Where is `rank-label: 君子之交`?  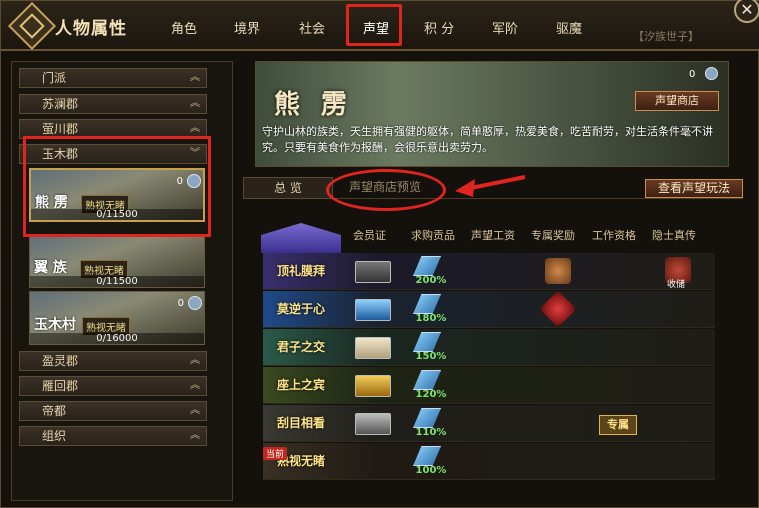 rank-label: 君子之交 is located at coordinates (300, 347).